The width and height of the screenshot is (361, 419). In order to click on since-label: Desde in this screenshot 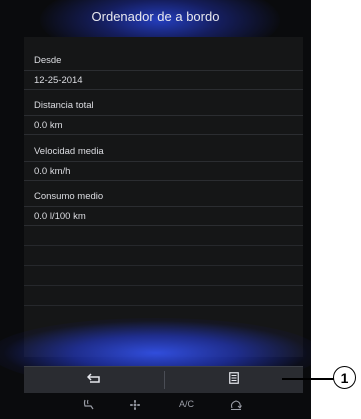, I will do `click(48, 60)`.